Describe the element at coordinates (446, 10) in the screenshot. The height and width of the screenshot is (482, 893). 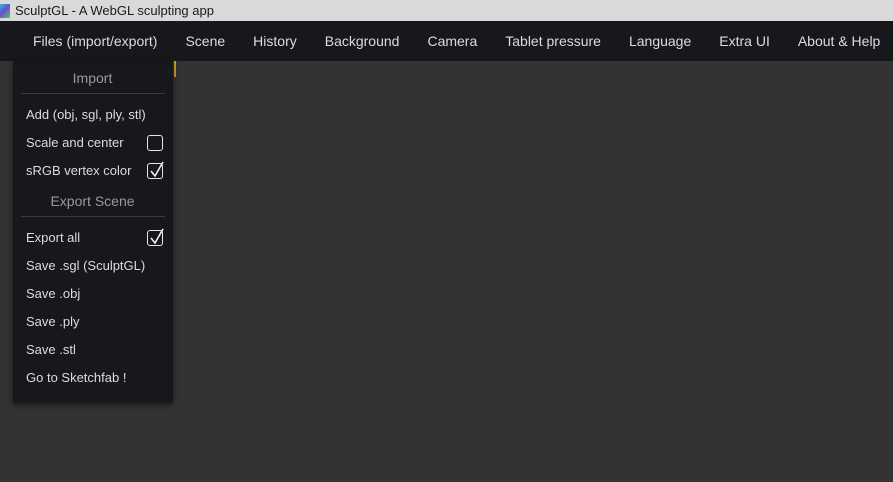
I see `window-titlebar: SculptGL - A WebGL sculpting app` at that location.